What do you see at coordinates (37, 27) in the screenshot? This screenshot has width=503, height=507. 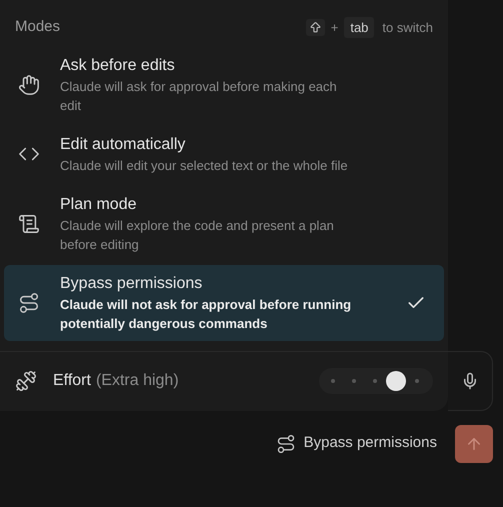 I see `panel-title: Modes` at bounding box center [37, 27].